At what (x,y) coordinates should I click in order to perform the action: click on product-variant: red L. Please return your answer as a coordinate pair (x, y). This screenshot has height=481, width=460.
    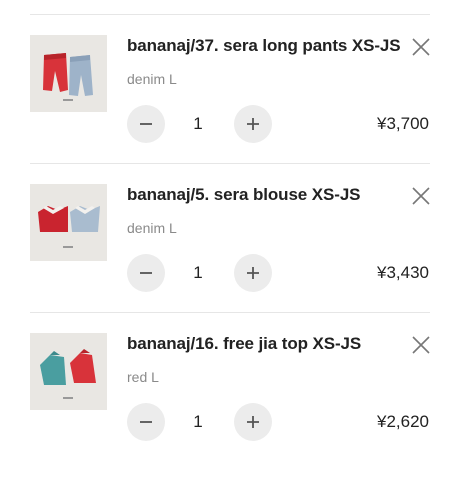
    Looking at the image, I should click on (143, 377).